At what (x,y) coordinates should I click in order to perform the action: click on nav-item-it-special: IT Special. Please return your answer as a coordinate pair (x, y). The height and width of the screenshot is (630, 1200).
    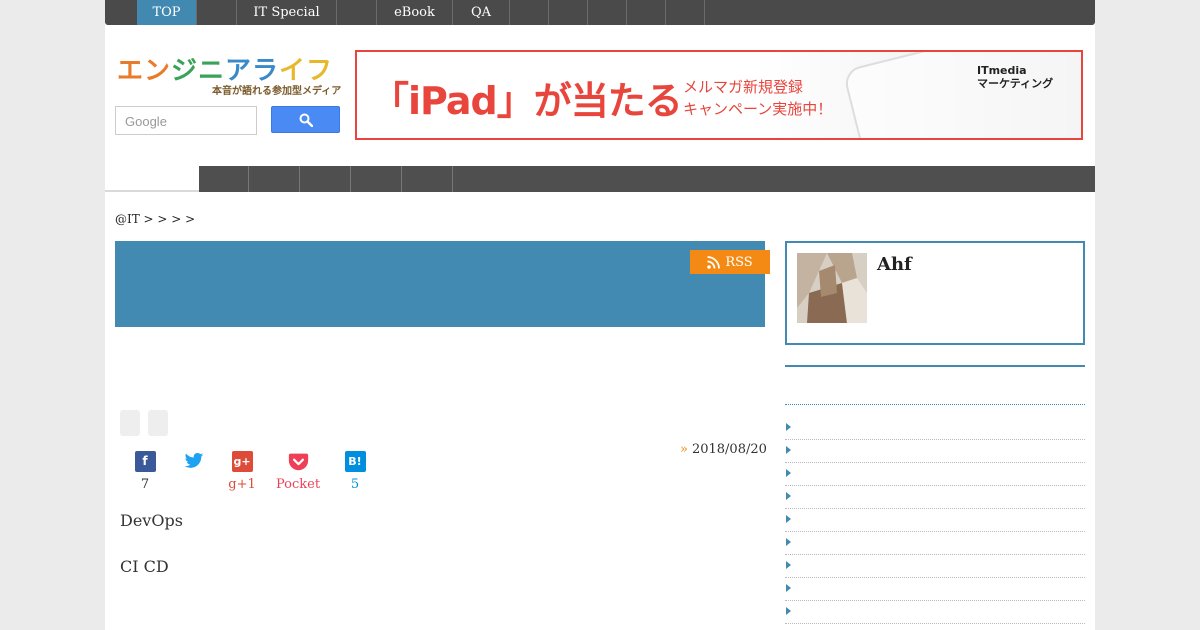
    Looking at the image, I should click on (287, 12).